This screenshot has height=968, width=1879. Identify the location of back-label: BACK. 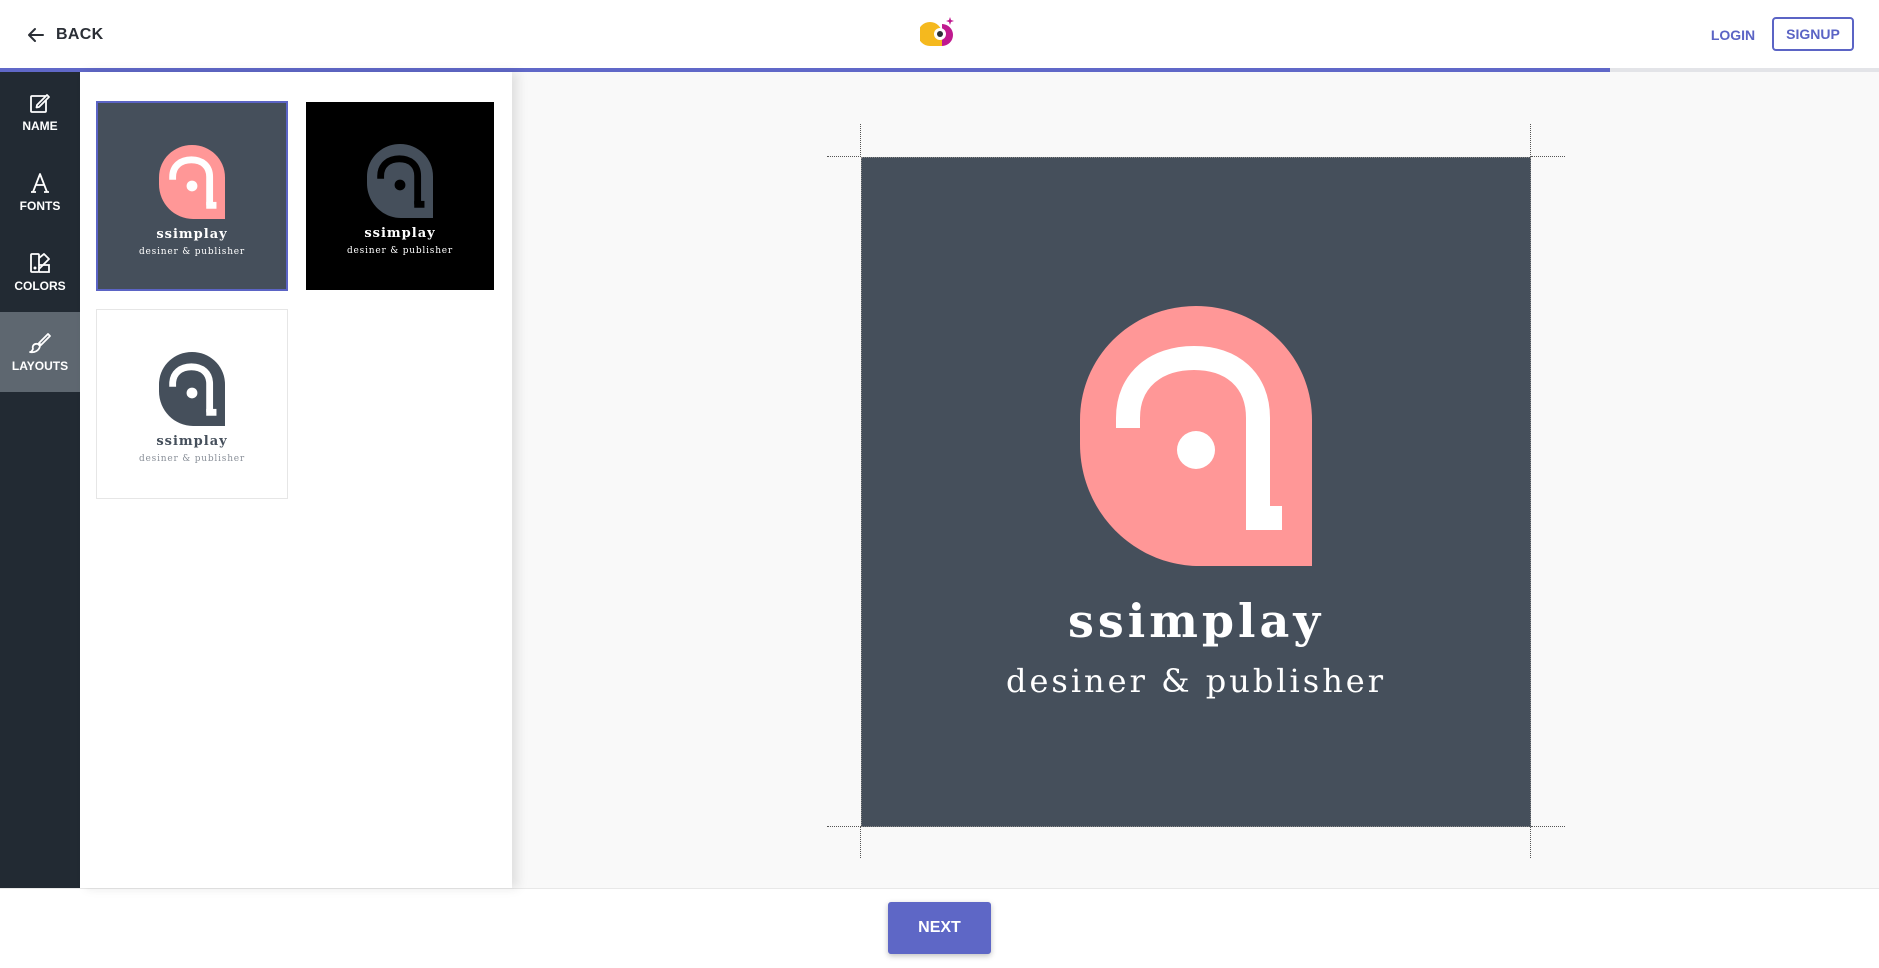
(80, 34).